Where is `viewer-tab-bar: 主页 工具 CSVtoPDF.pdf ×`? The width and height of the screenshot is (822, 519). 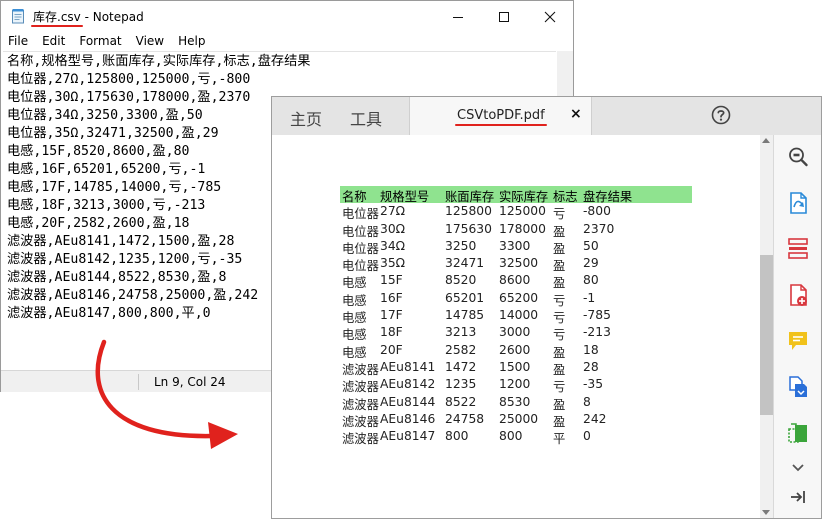 viewer-tab-bar: 主页 工具 CSVtoPDF.pdf × is located at coordinates (546, 116).